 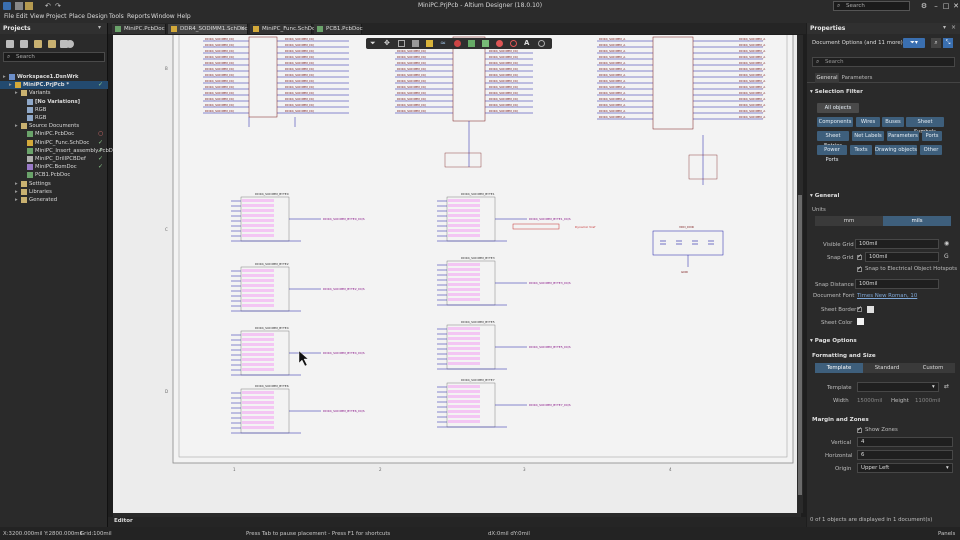 I want to click on port-icon, so click(x=499, y=43).